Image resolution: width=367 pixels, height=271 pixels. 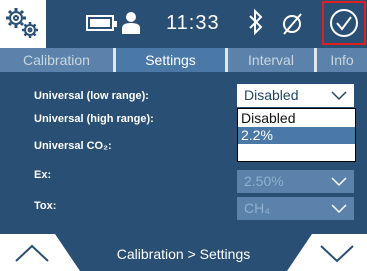 What do you see at coordinates (73, 146) in the screenshot?
I see `setting-label-universal-co2: Universal CO₂:` at bounding box center [73, 146].